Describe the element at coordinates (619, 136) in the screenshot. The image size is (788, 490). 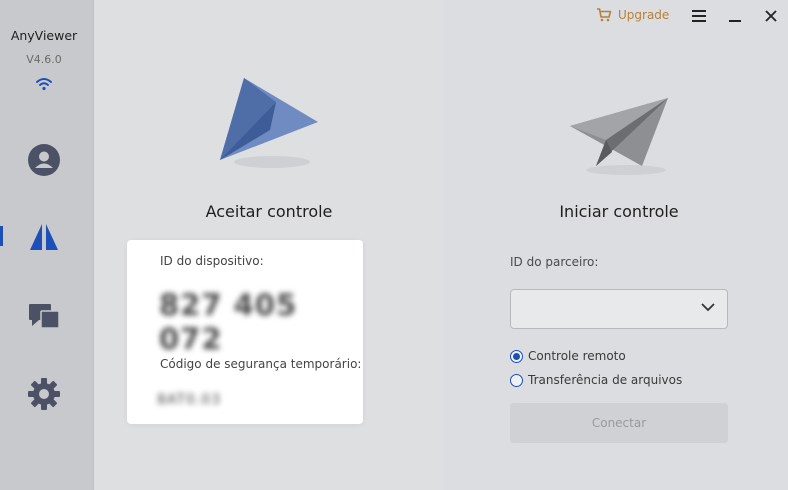
I see `paper-plane-gray-icon` at that location.